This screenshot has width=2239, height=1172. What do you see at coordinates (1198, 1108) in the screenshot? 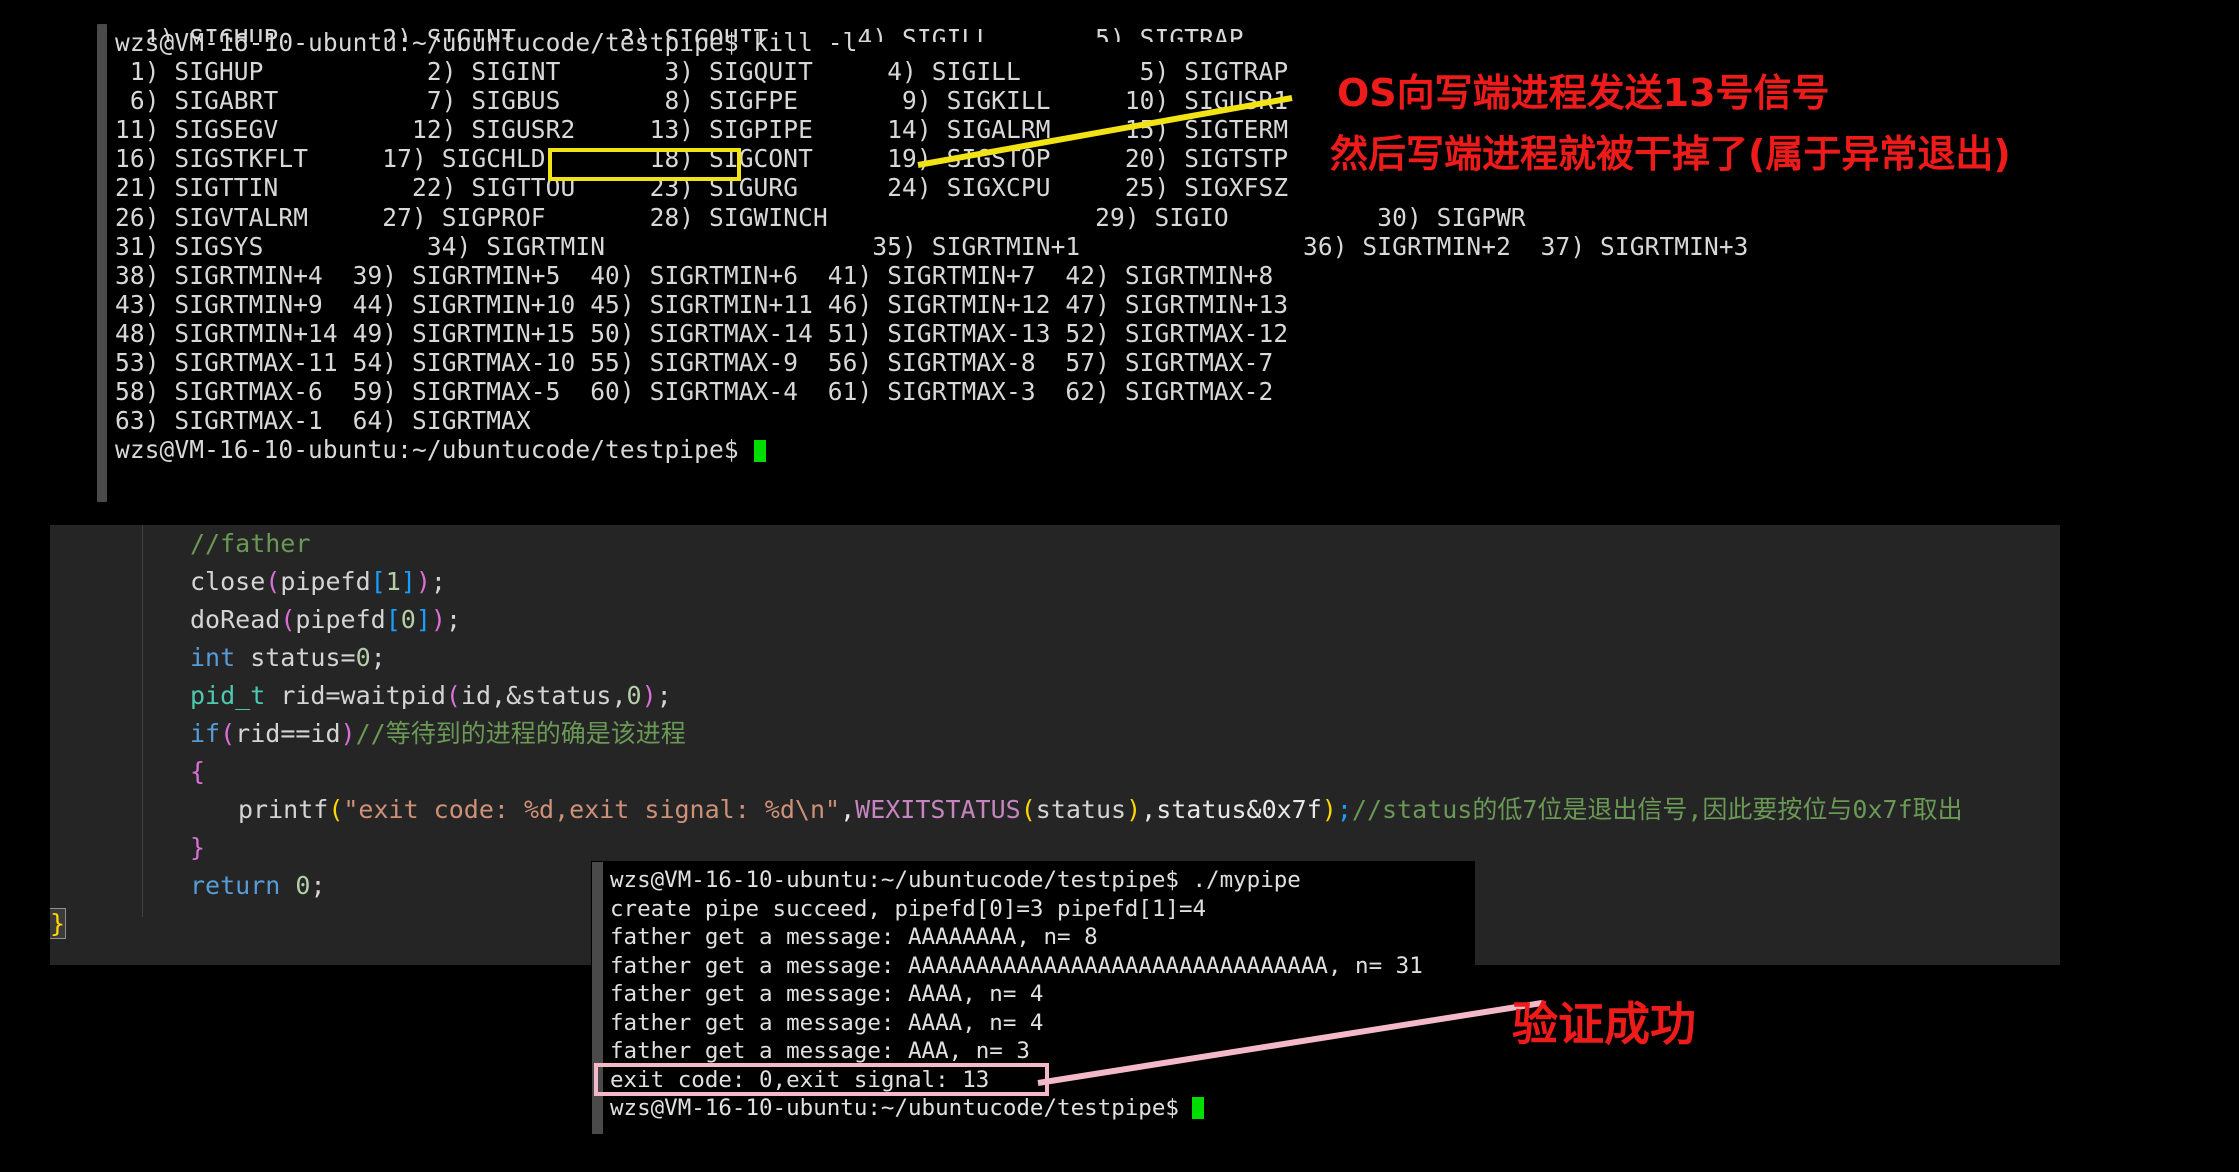
I see `terminal-bottom-cursor` at bounding box center [1198, 1108].